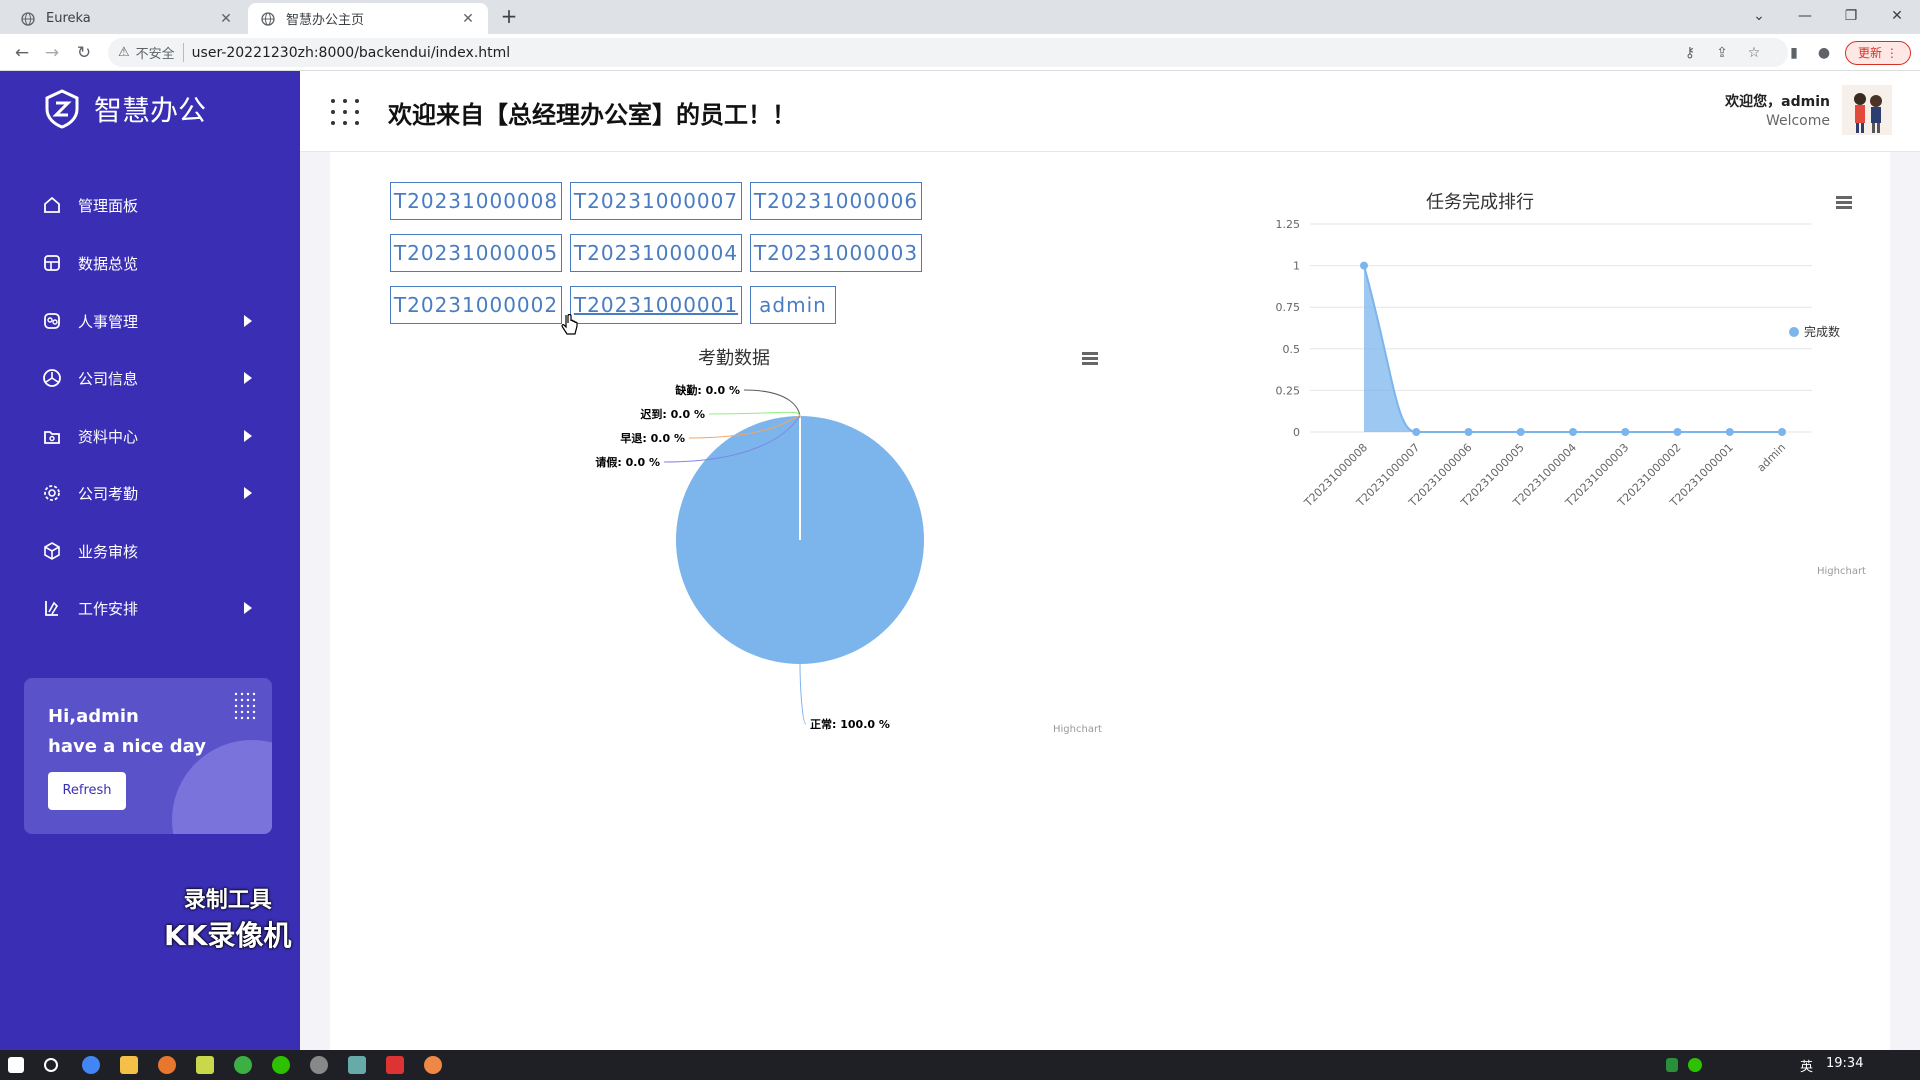 This screenshot has width=1920, height=1080. I want to click on y-tick-label: 0.25, so click(1288, 390).